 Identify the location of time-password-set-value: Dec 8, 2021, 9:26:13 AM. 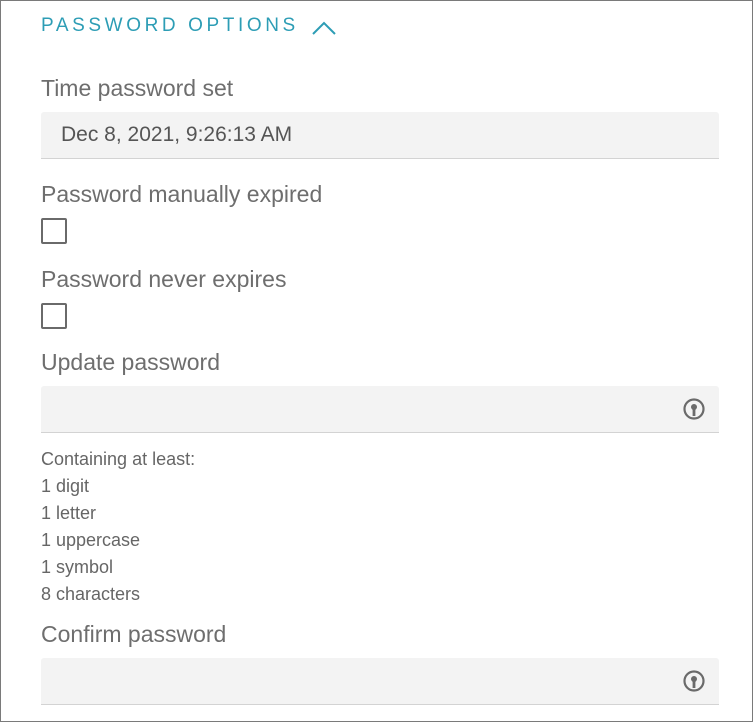
(177, 134).